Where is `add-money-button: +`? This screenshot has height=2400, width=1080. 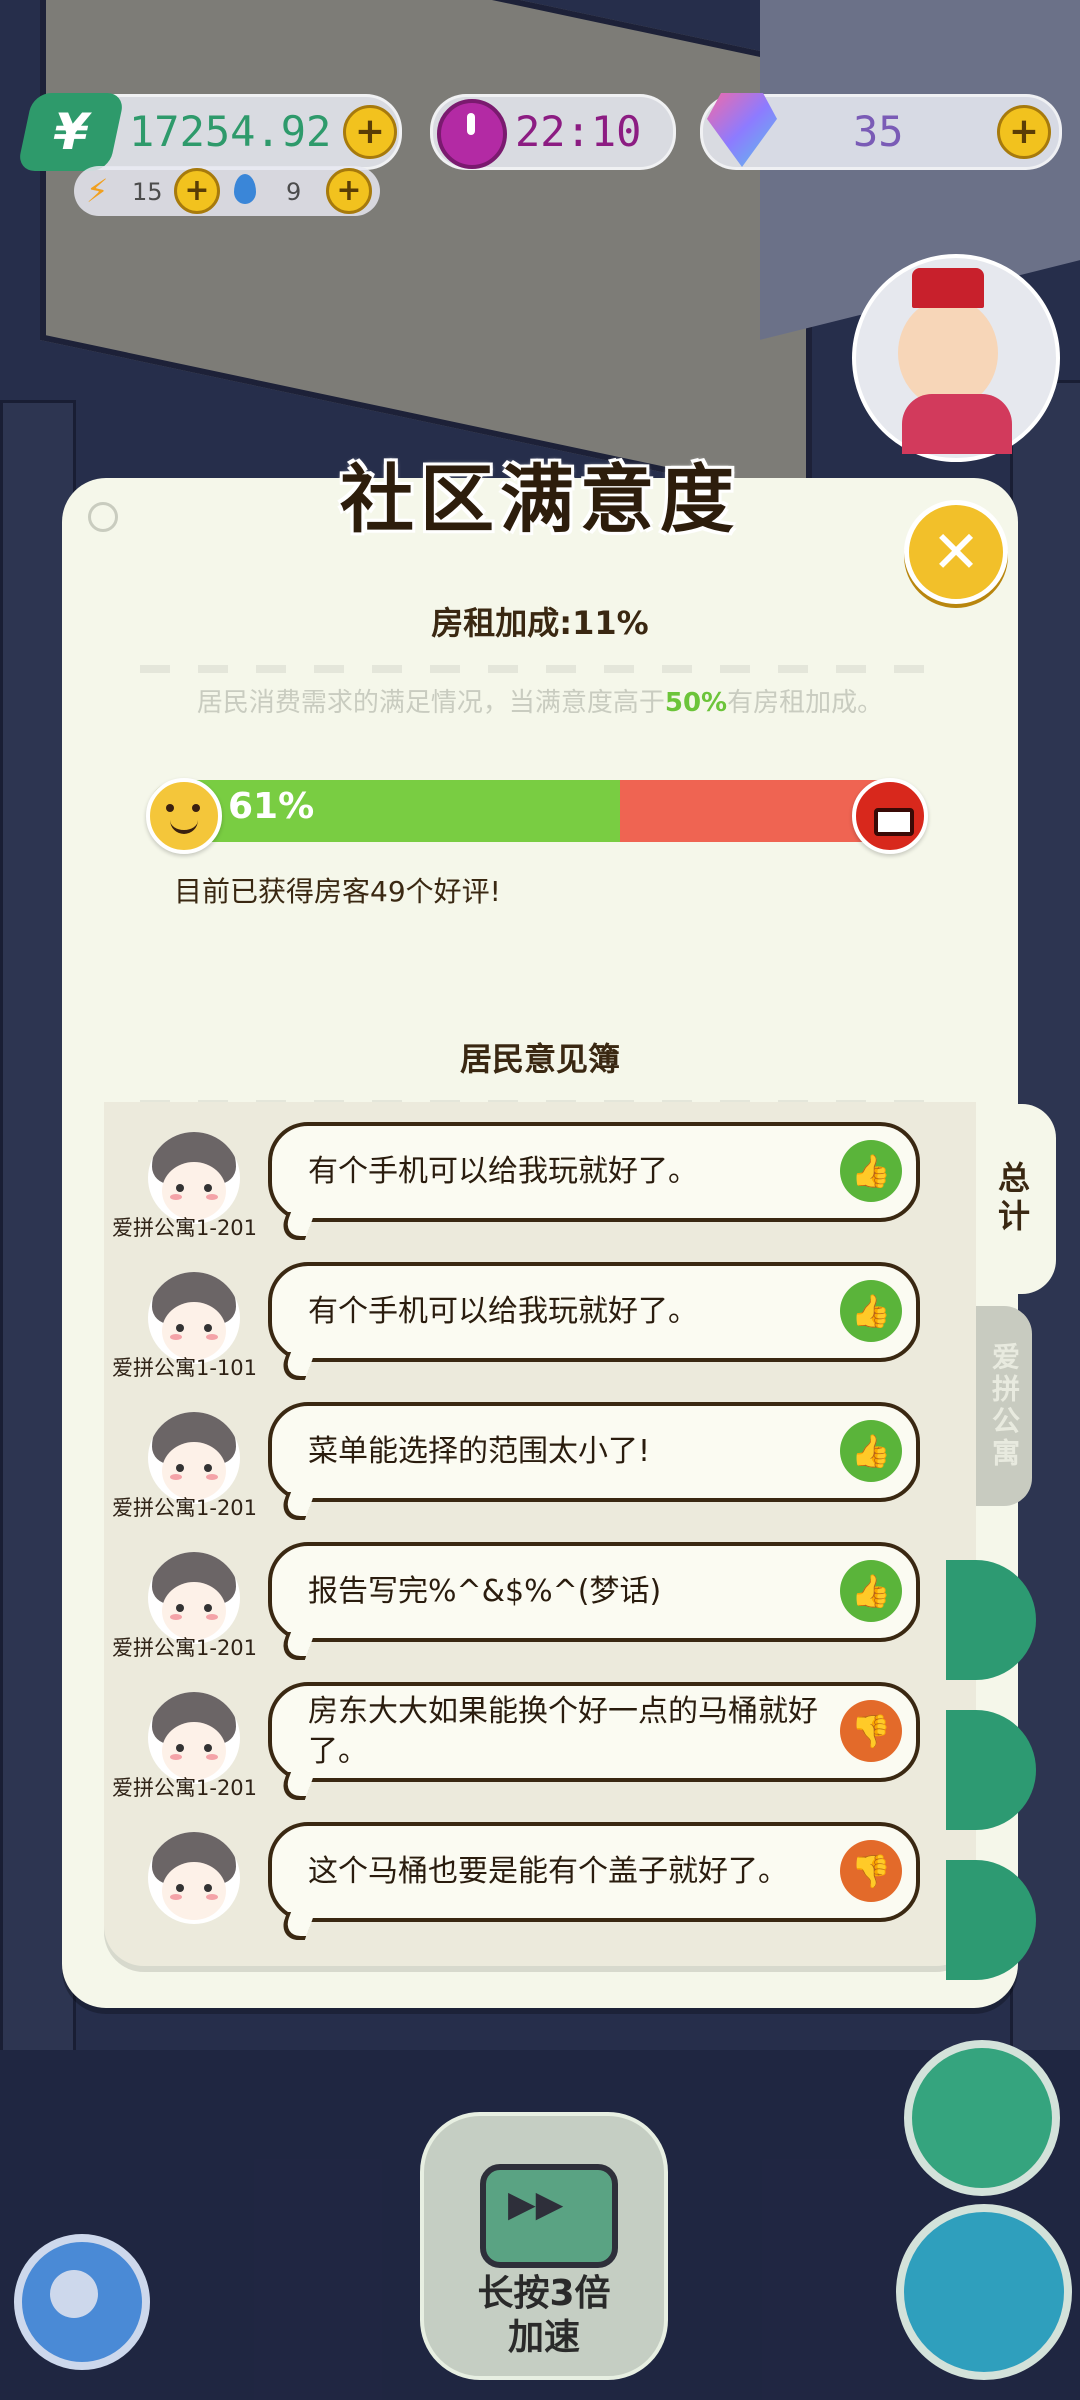
add-money-button: + is located at coordinates (370, 132).